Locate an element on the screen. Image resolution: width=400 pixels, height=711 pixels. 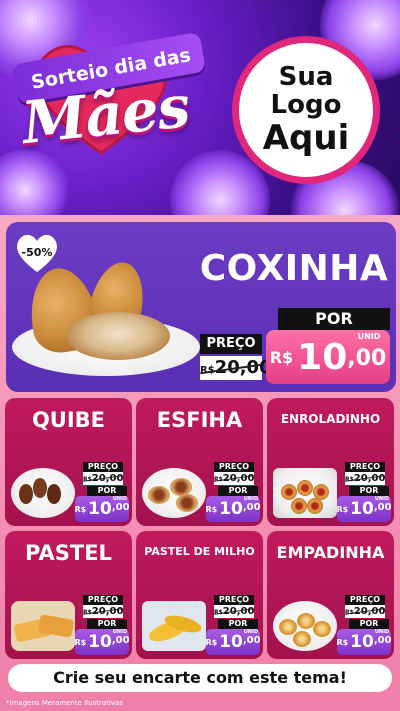
coxinha-cut-image is located at coordinates (118, 336).